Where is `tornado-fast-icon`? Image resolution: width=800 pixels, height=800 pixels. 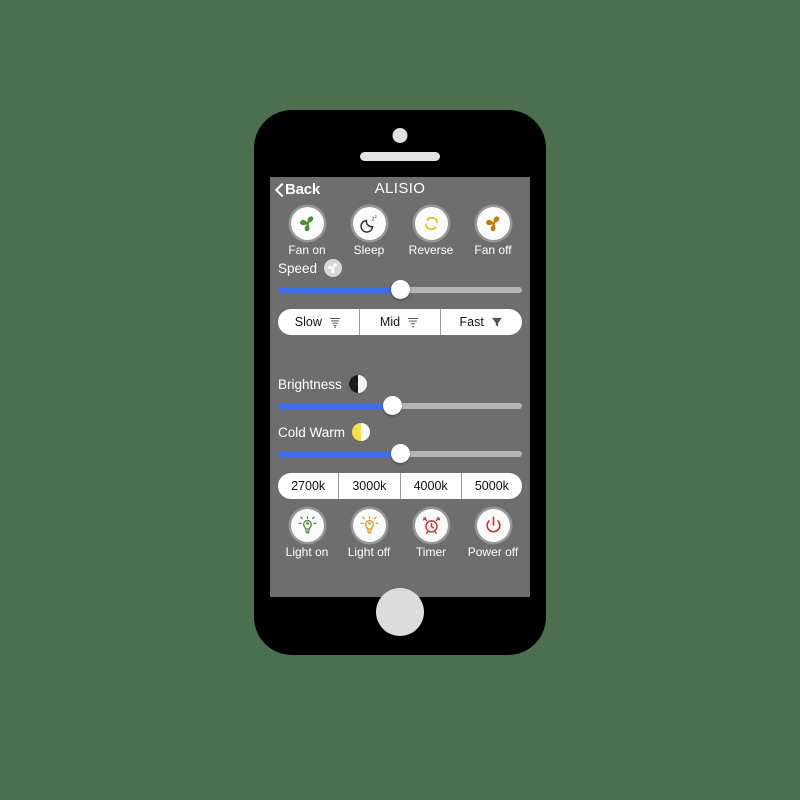
tornado-fast-icon is located at coordinates (496, 322).